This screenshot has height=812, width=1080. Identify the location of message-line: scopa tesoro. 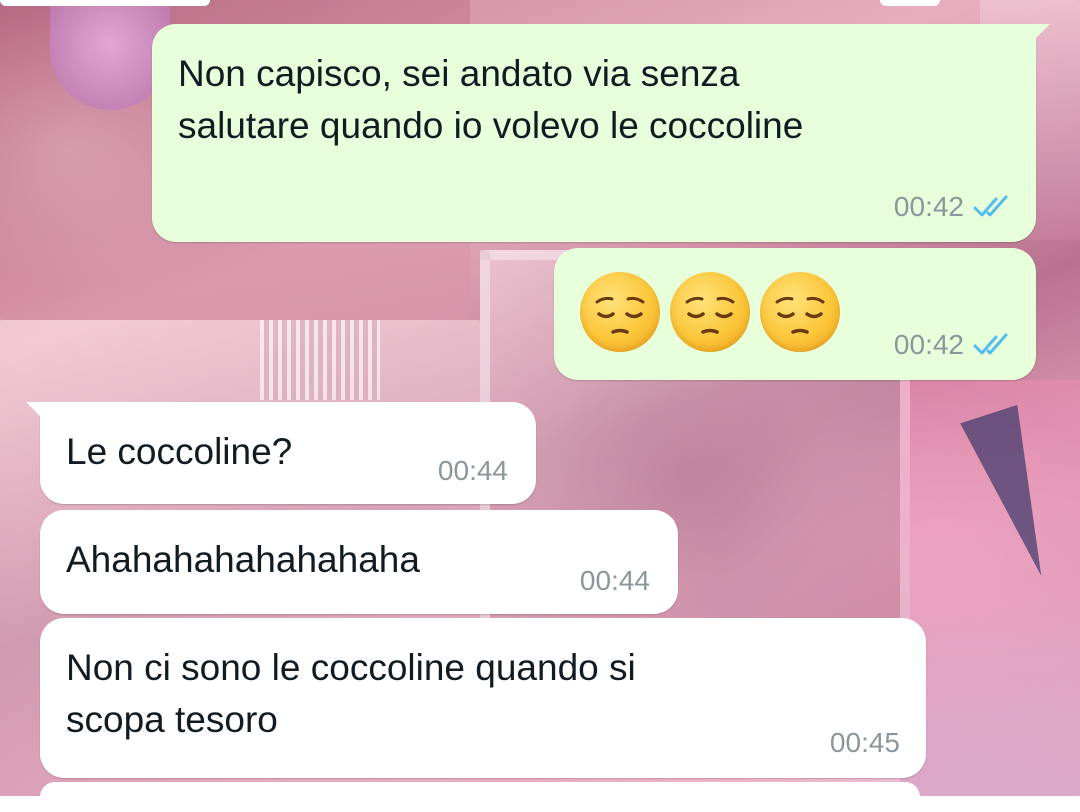
(172, 719).